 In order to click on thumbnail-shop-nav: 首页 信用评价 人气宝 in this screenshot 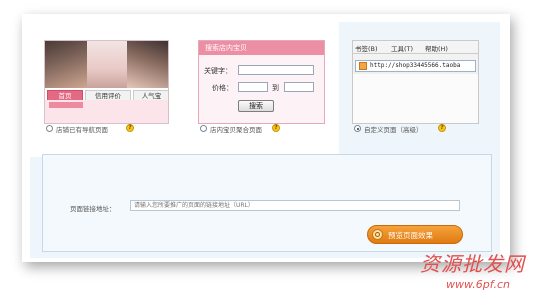, I will do `click(106, 82)`.